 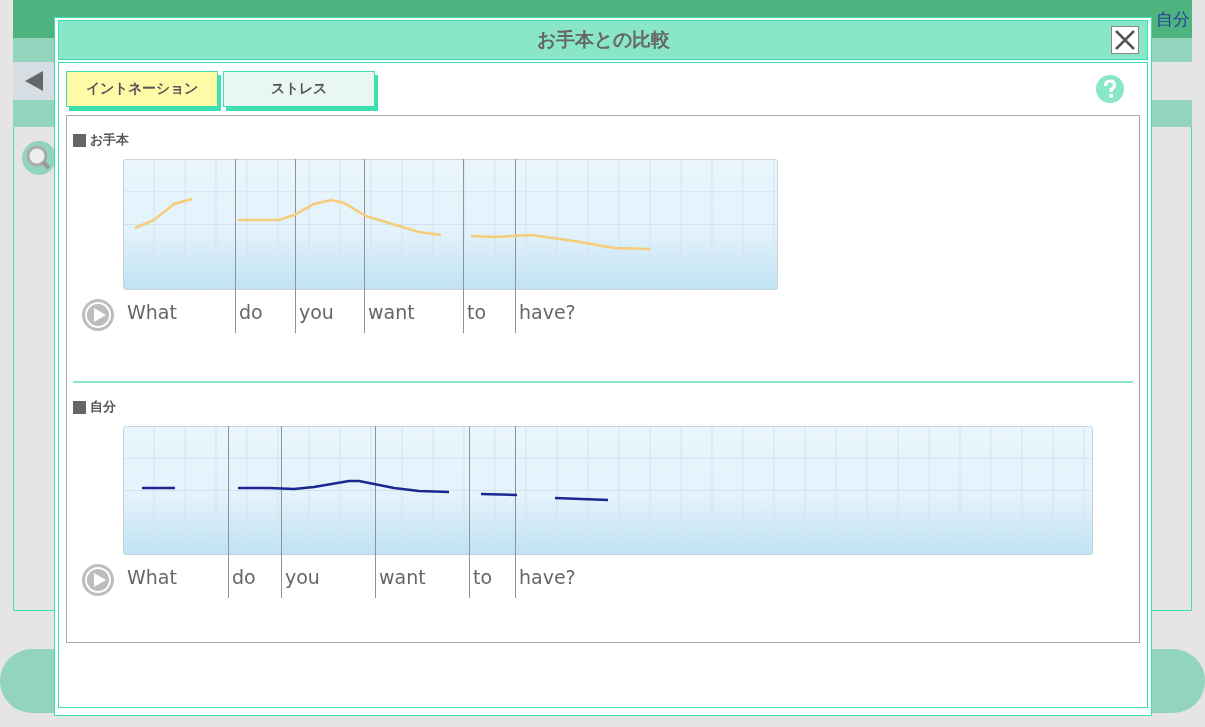 What do you see at coordinates (1173, 19) in the screenshot?
I see `user-label: 自分` at bounding box center [1173, 19].